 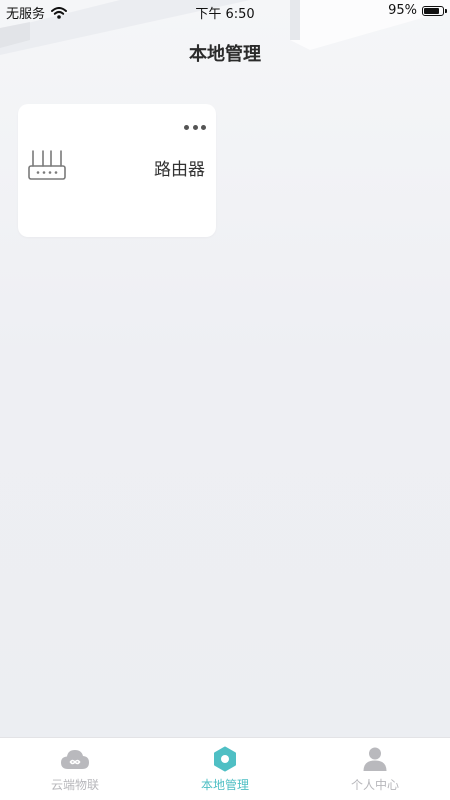 What do you see at coordinates (74, 785) in the screenshot?
I see `tab-label: 云端物联` at bounding box center [74, 785].